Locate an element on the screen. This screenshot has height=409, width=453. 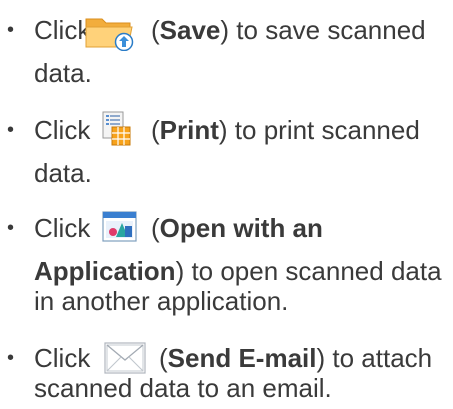
item-line-1-rest: (Open with an is located at coordinates (237, 228).